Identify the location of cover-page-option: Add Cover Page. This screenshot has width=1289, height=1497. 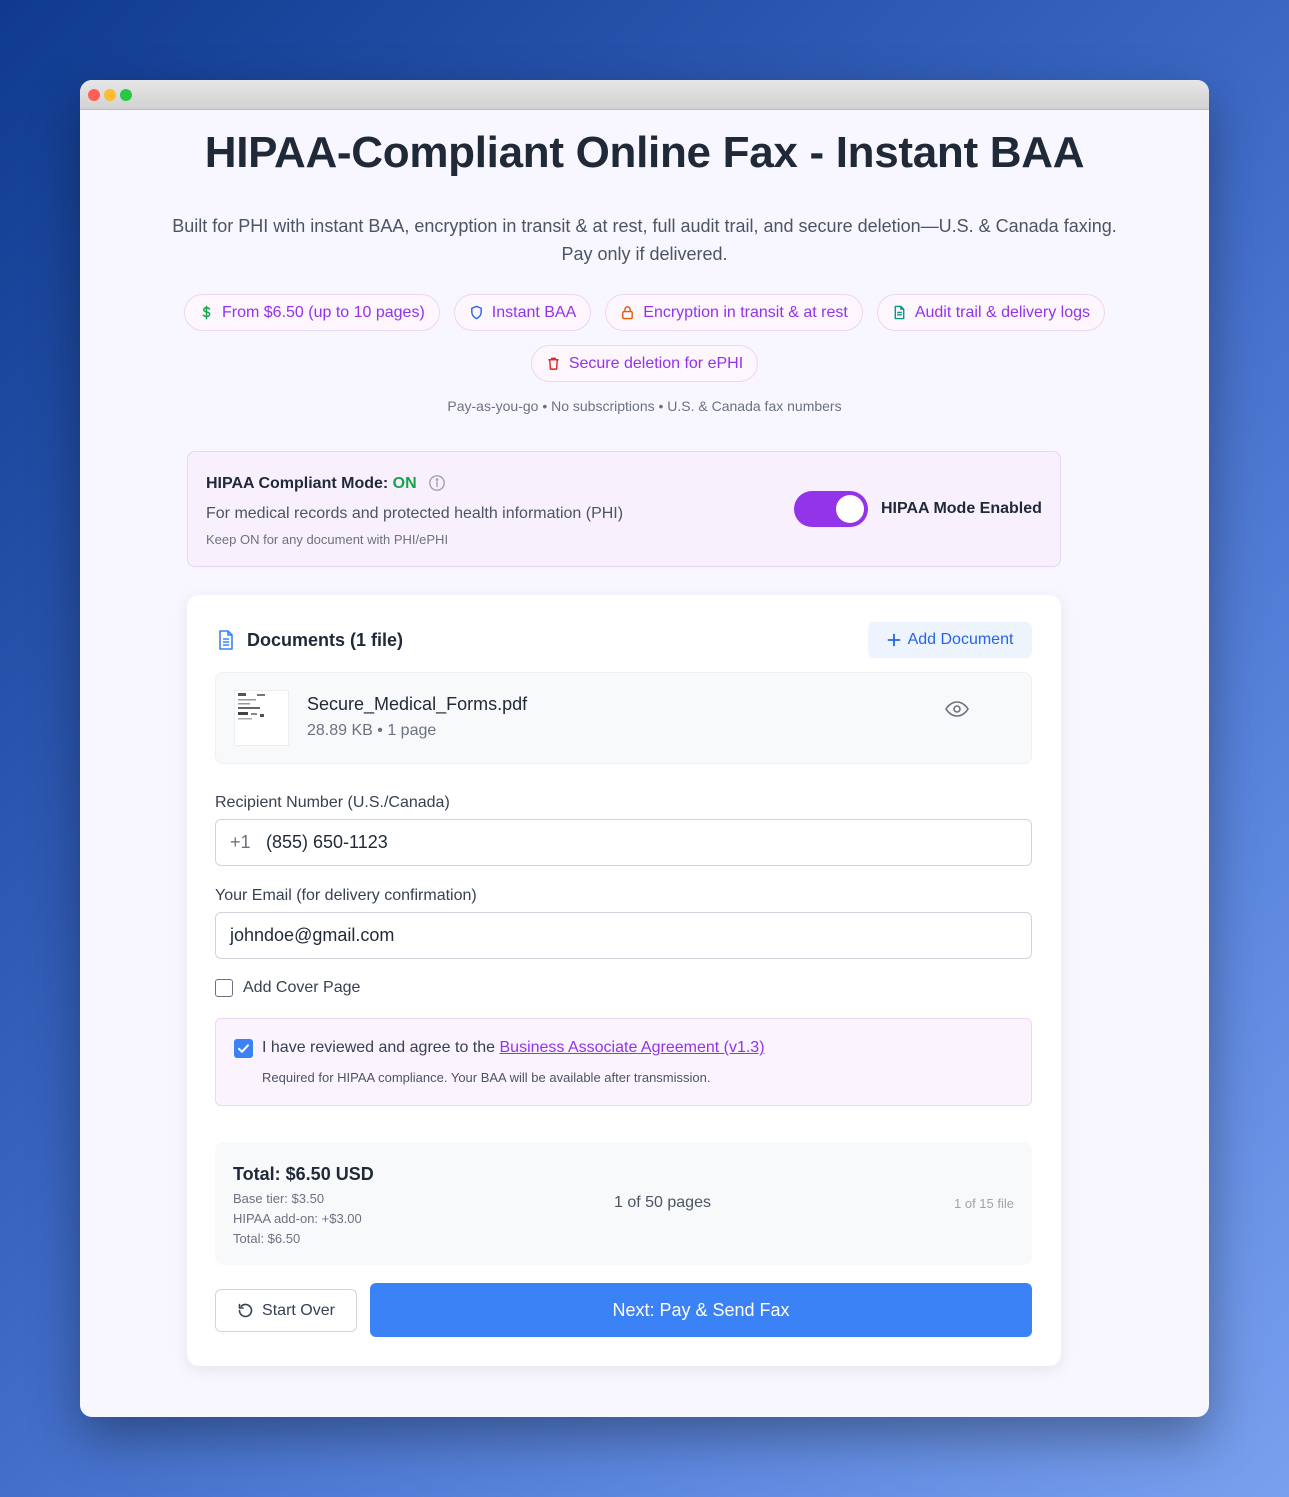
(287, 988).